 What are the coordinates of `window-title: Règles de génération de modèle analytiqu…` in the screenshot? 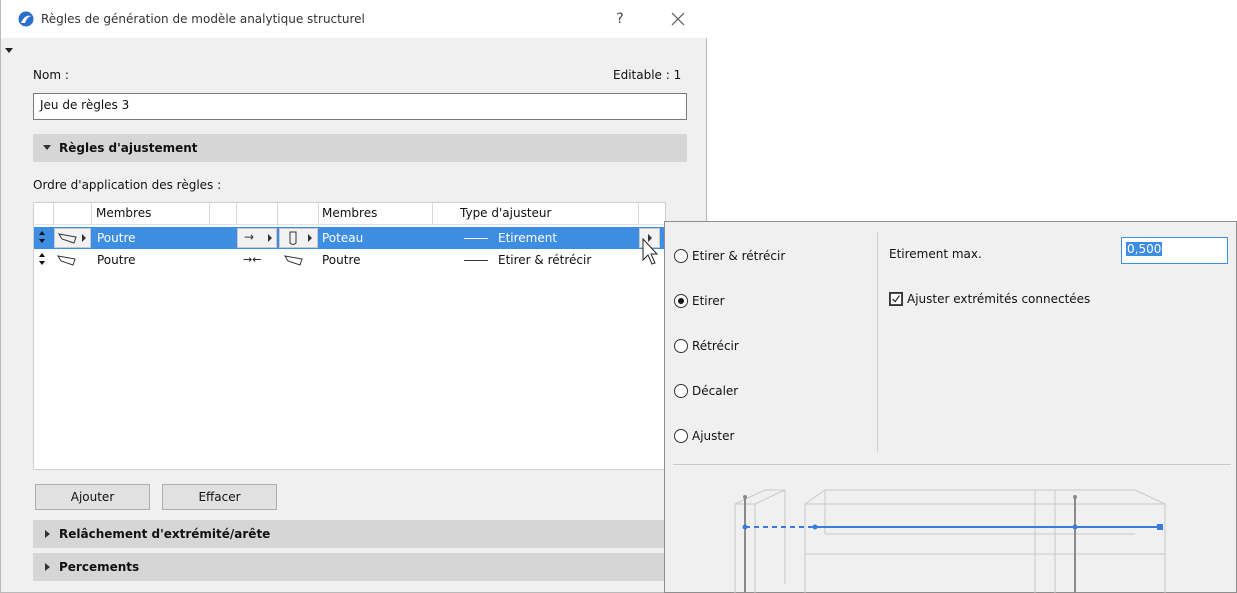 It's located at (203, 19).